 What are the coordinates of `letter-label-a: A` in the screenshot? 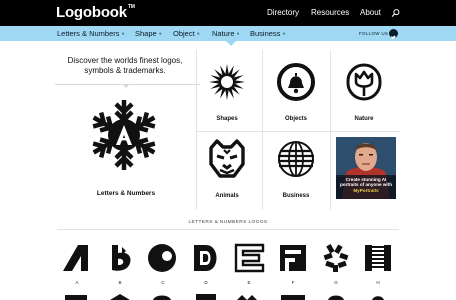 It's located at (77, 282).